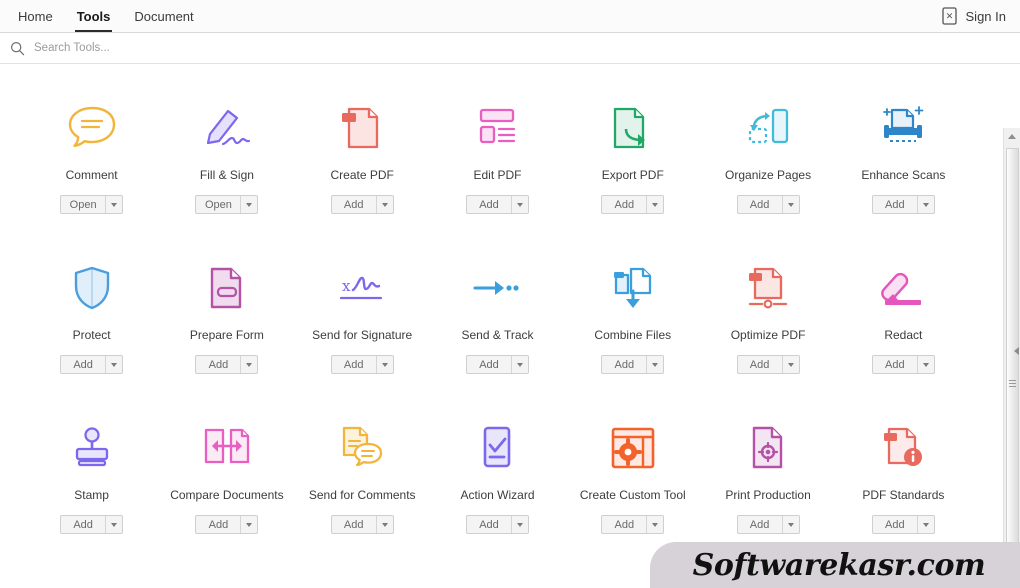 This screenshot has width=1020, height=588. What do you see at coordinates (163, 16) in the screenshot?
I see `menu-item-document: Document` at bounding box center [163, 16].